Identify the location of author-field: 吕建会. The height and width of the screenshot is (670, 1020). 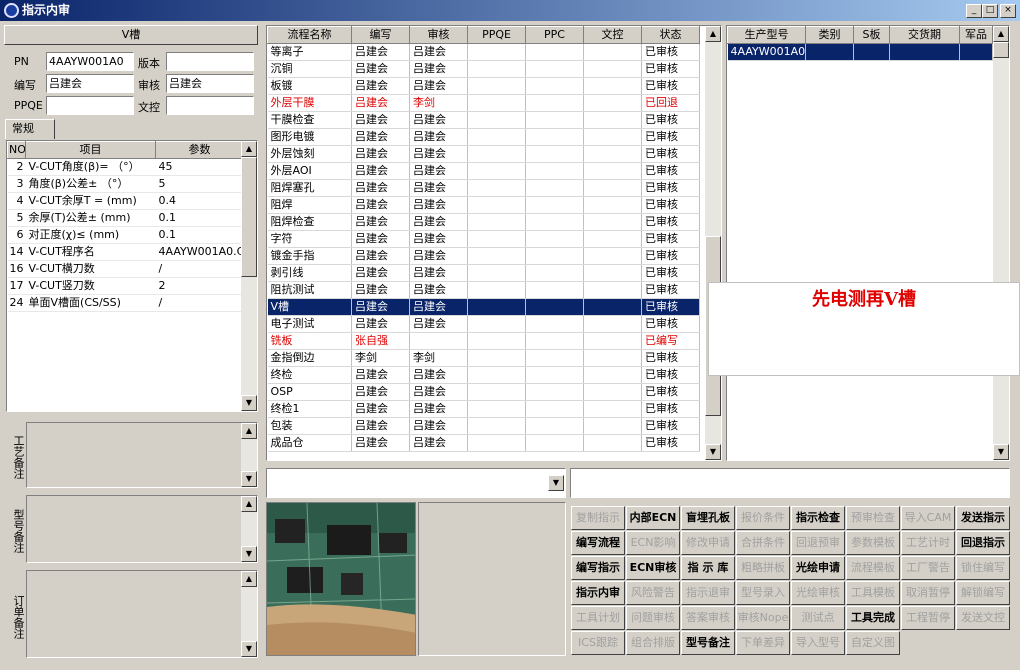
(90, 83).